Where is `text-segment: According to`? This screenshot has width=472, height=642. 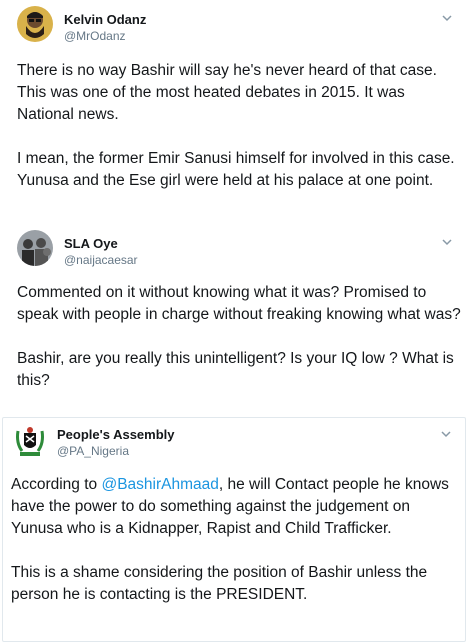 text-segment: According to is located at coordinates (56, 484).